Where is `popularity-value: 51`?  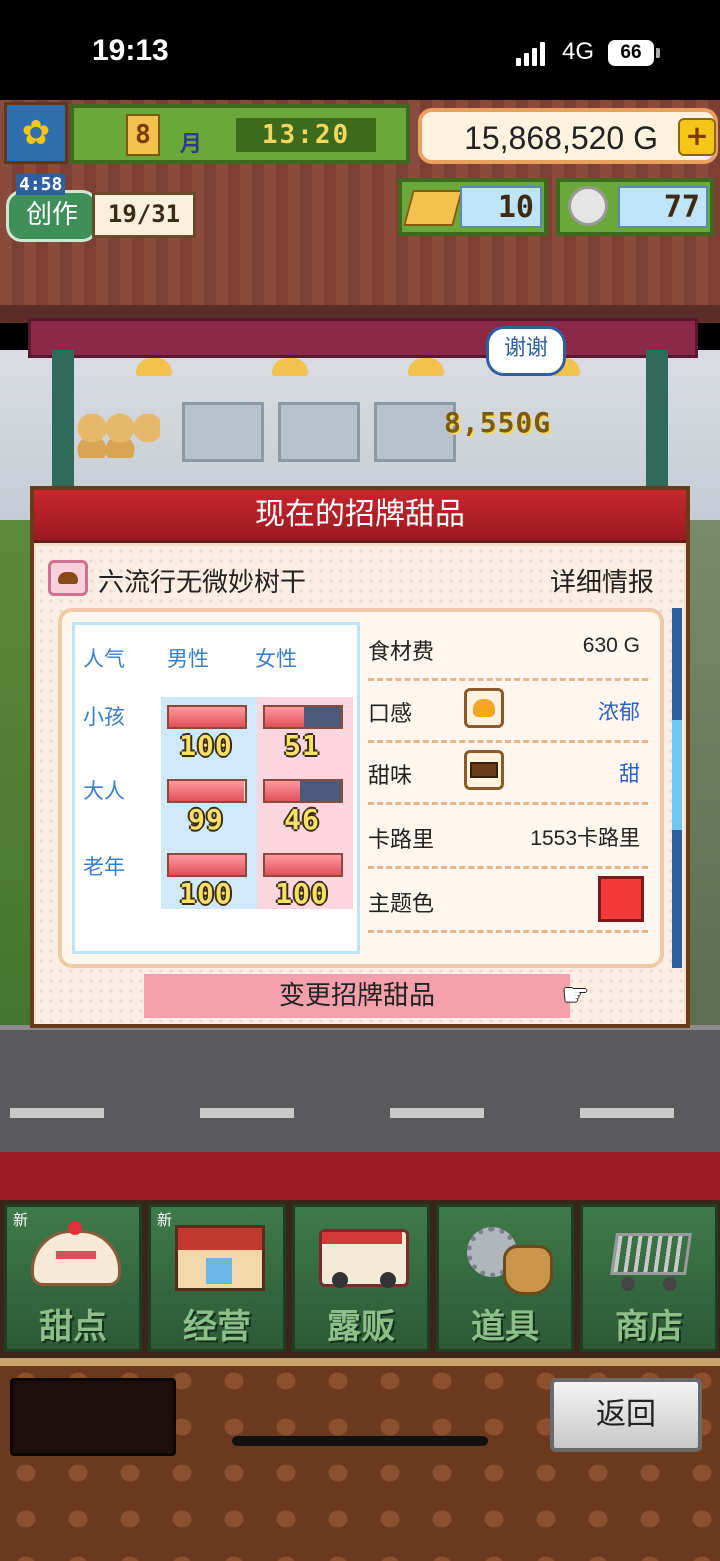
popularity-value: 51 is located at coordinates (302, 745).